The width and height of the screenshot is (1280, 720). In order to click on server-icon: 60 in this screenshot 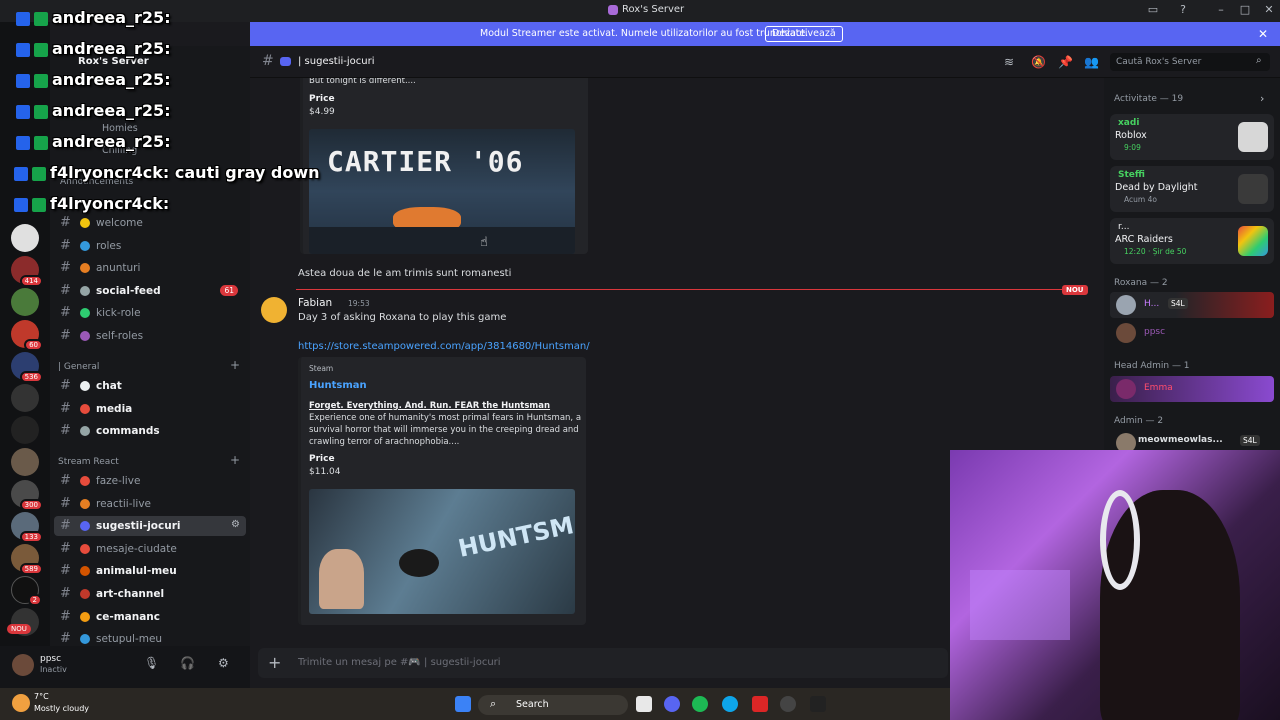, I will do `click(27, 335)`.